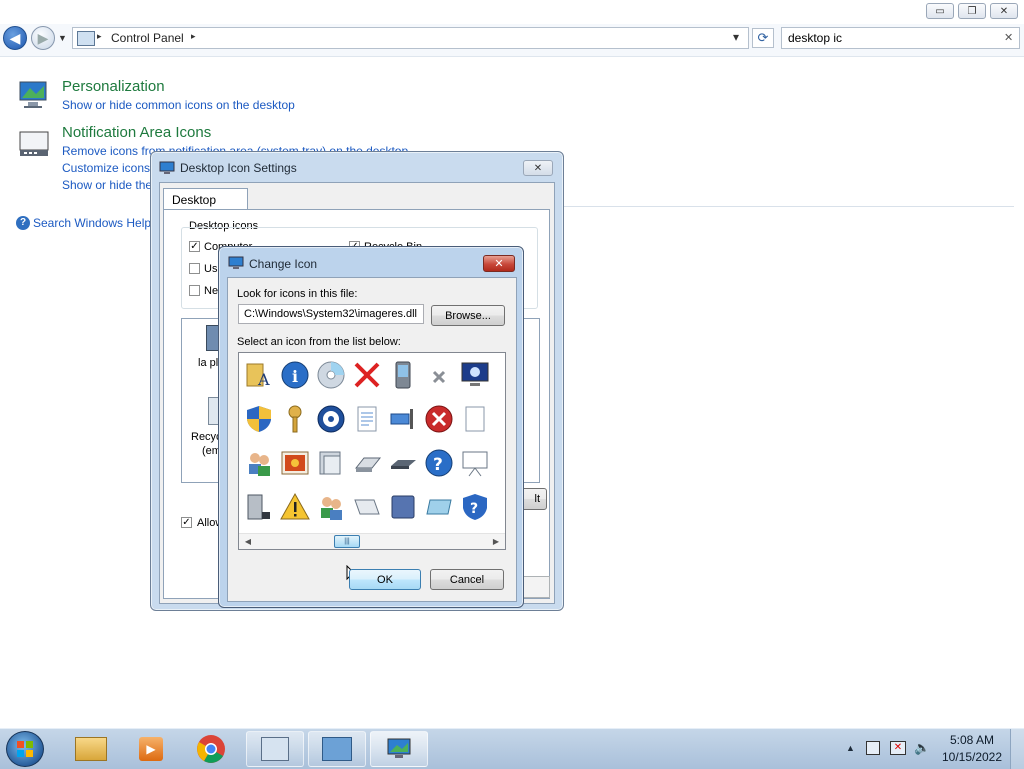  I want to click on users-icon, so click(259, 463).